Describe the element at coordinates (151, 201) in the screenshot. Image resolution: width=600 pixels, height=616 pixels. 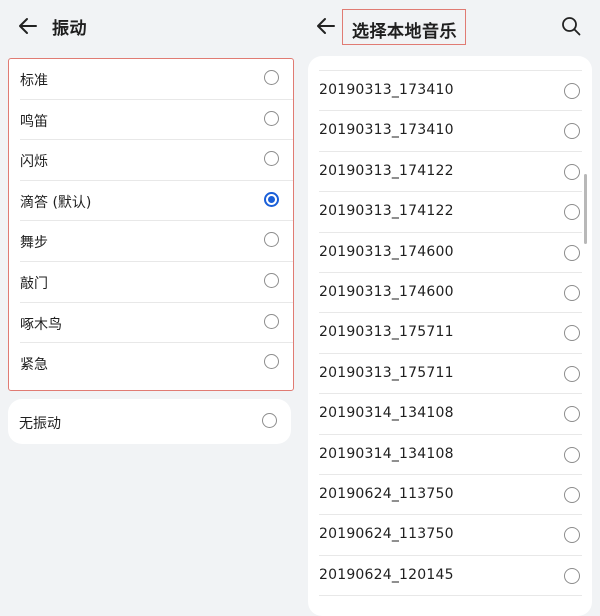
I see `vibration-option: 滴答 (默认)` at that location.